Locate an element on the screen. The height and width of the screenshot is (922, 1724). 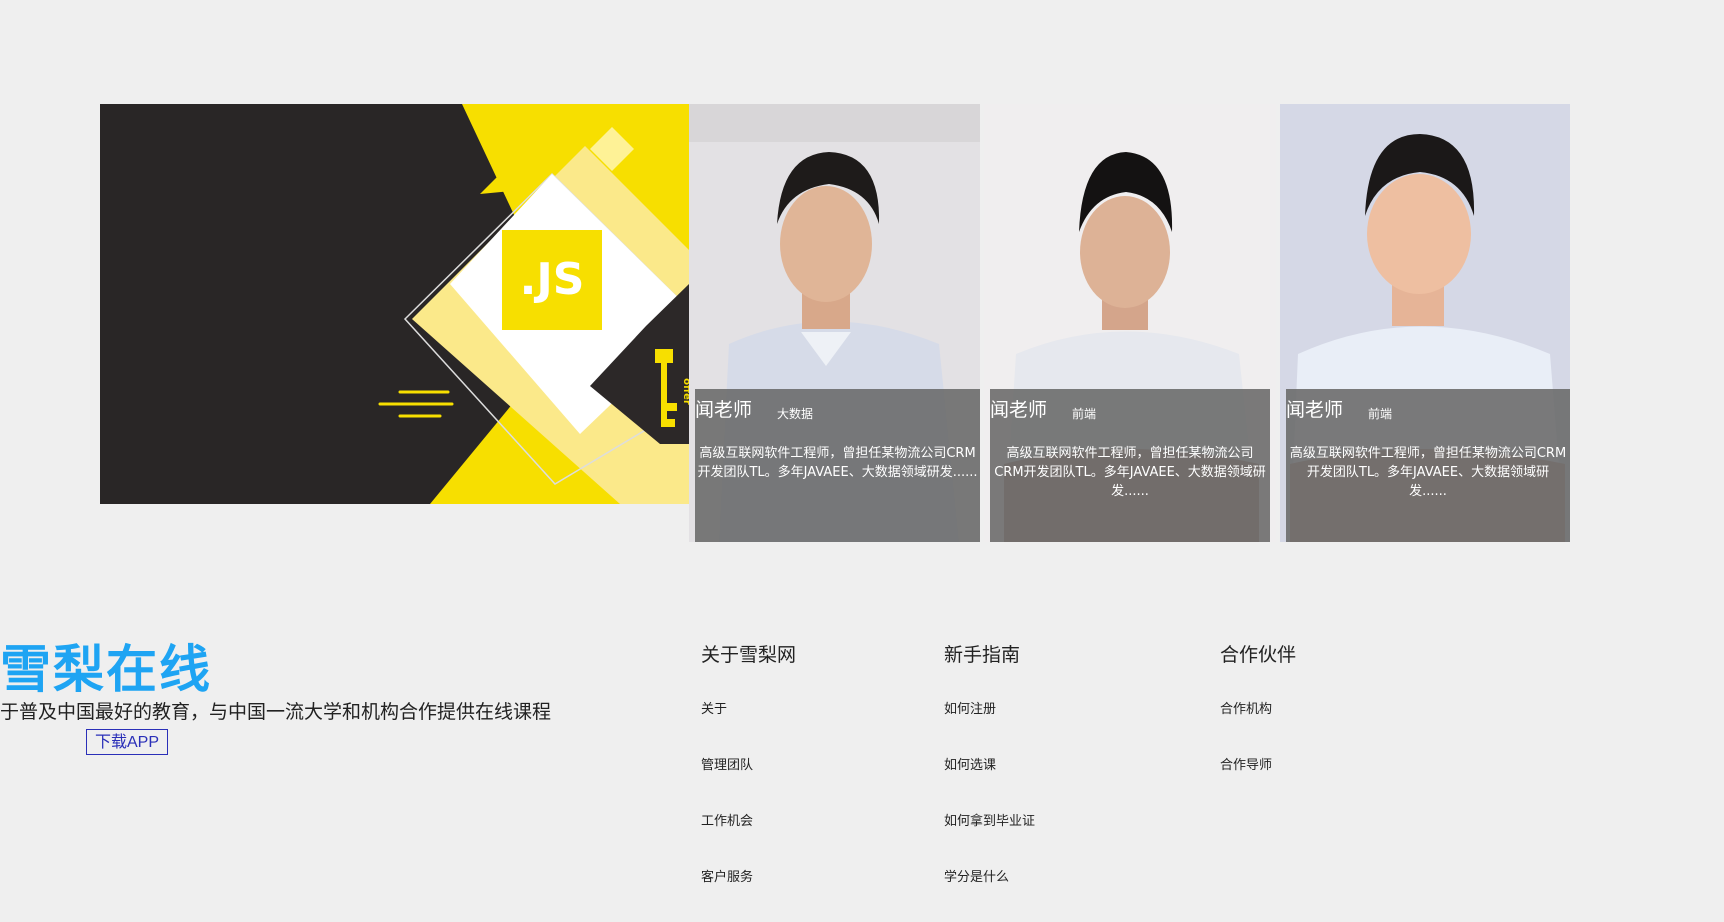
course-banner: .JS offer is located at coordinates (394, 304).